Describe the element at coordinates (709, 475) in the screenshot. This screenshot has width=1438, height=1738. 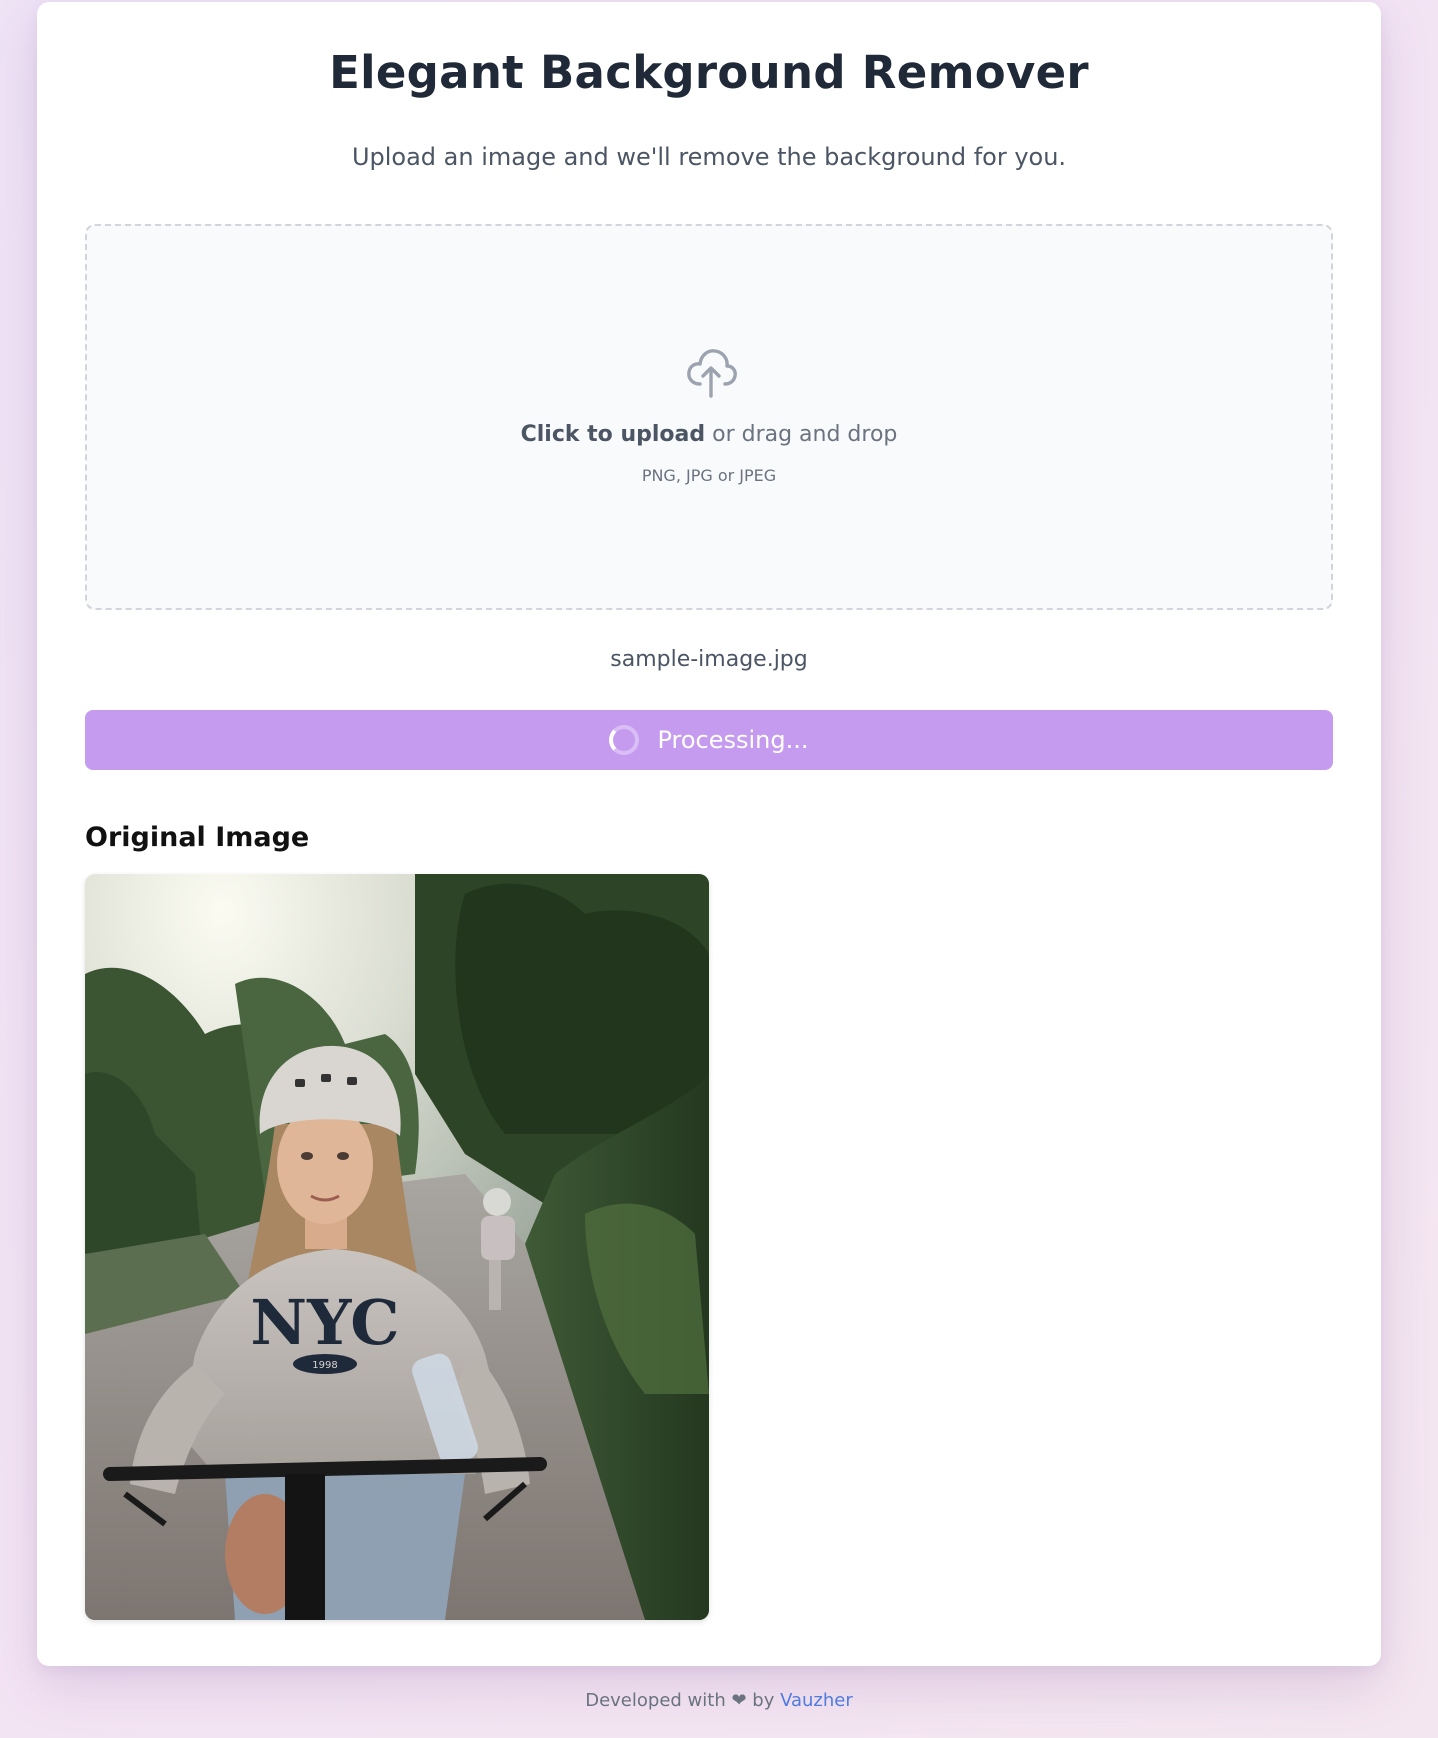
I see `accepted-formats: PNG, JPG or JPEG` at that location.